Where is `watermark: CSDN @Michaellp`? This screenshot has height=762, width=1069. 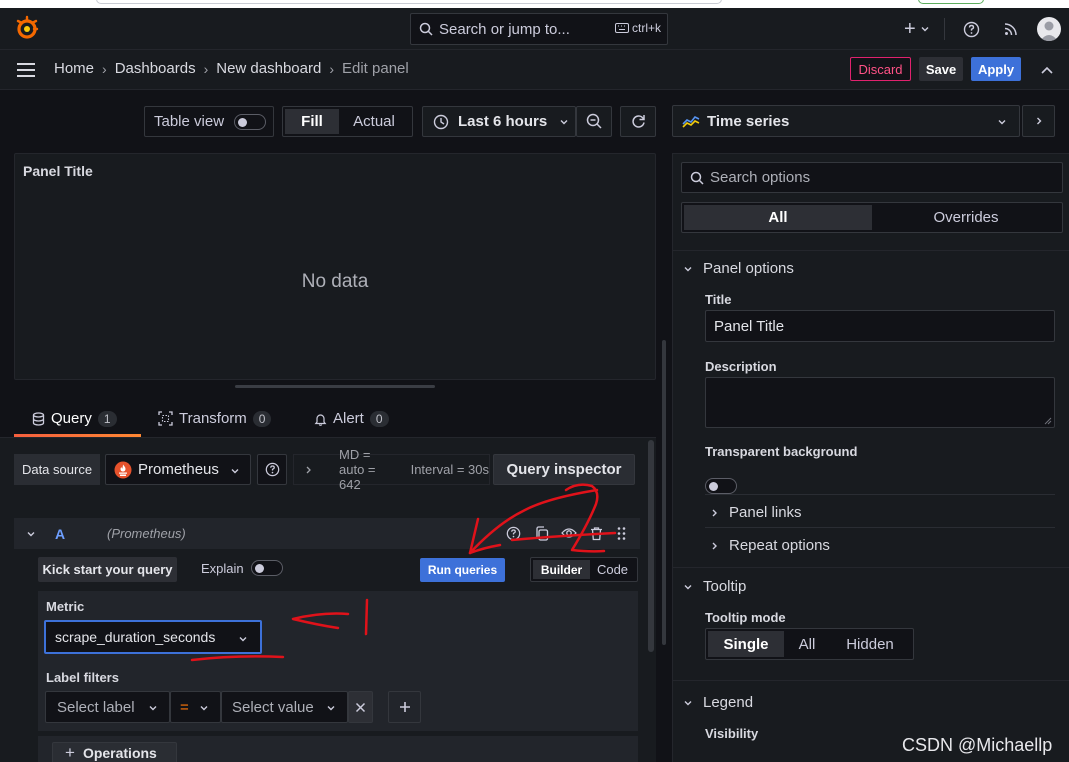
watermark: CSDN @Michaellp is located at coordinates (977, 745).